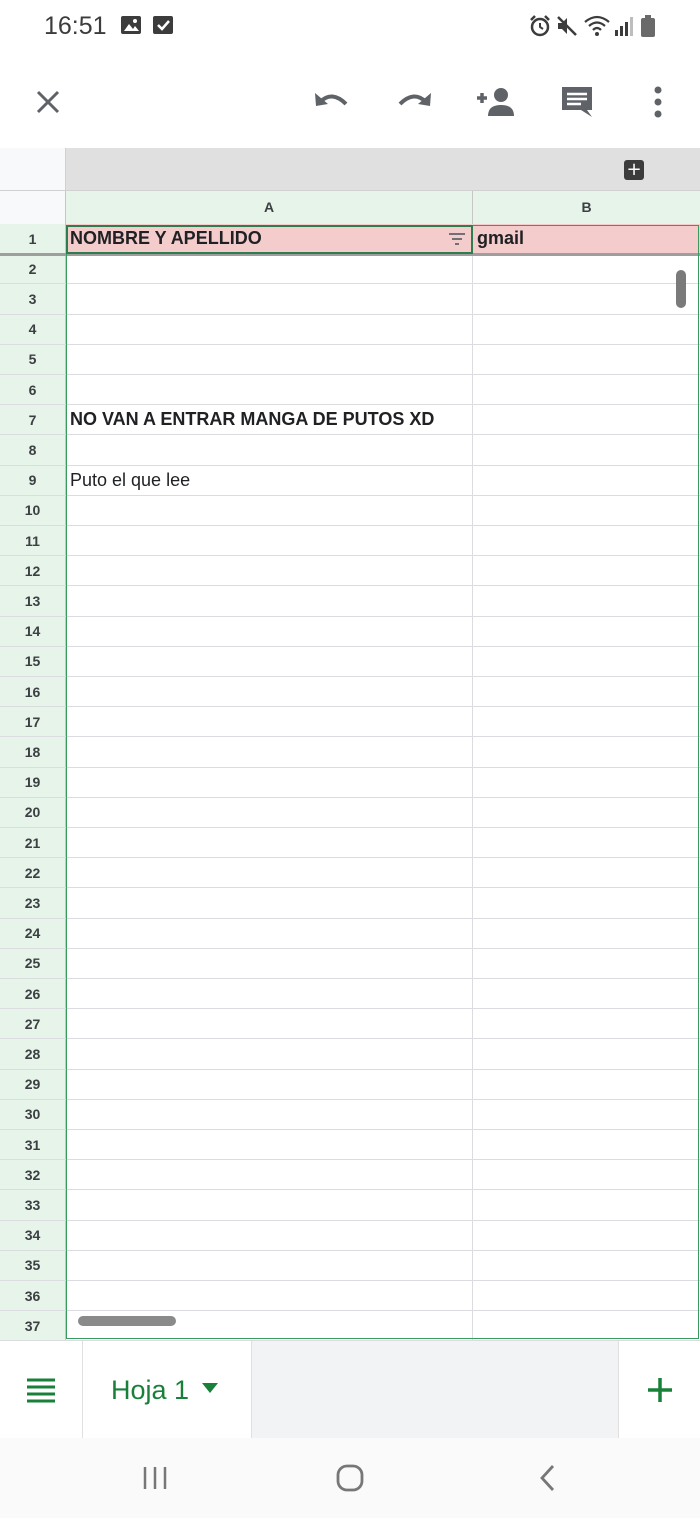  What do you see at coordinates (269, 329) in the screenshot?
I see `cell-a4` at bounding box center [269, 329].